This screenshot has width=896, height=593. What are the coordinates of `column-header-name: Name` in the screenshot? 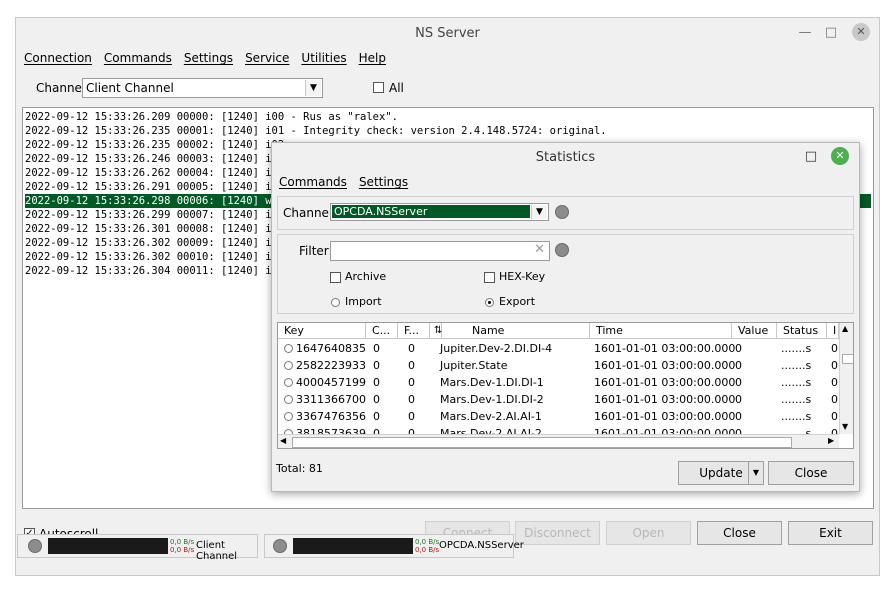 It's located at (516, 331).